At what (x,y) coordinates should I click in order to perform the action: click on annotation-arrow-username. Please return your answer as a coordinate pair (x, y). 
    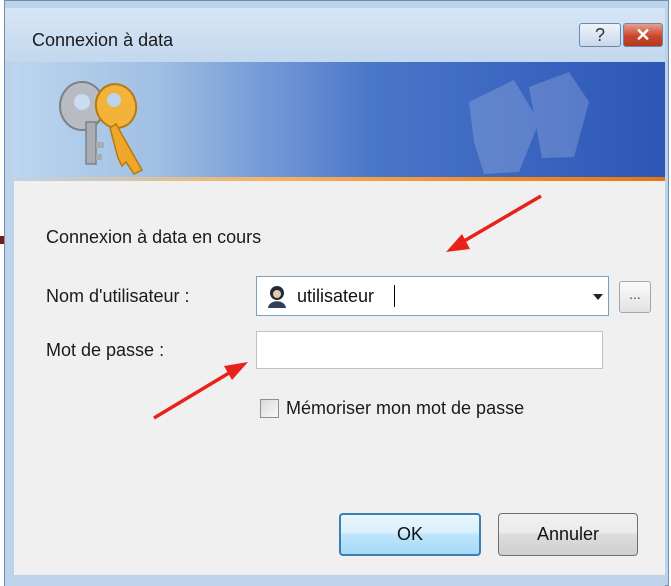
    Looking at the image, I should click on (500, 220).